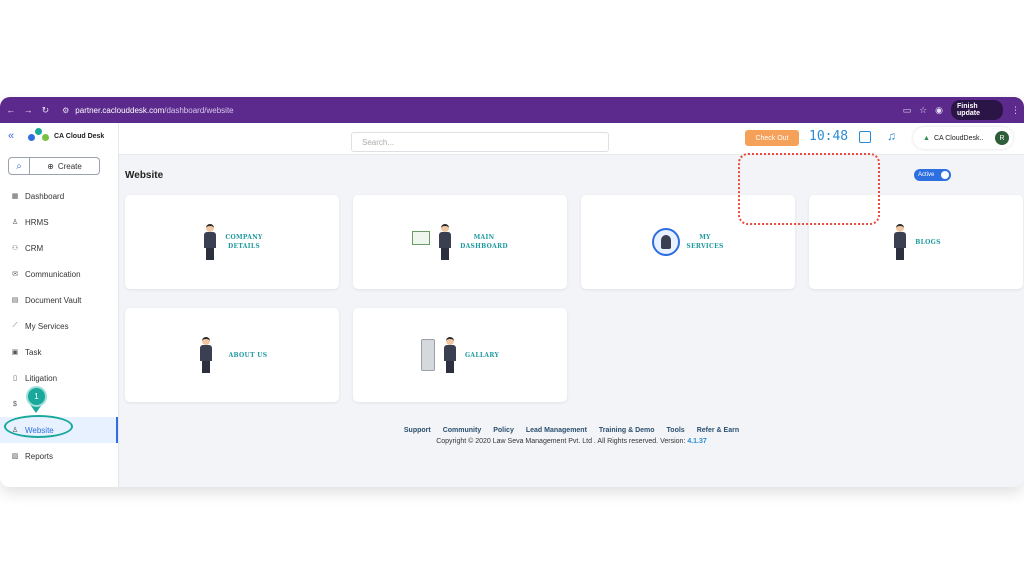 This screenshot has width=1024, height=585. I want to click on plus-circle-icon: ⊕, so click(50, 166).